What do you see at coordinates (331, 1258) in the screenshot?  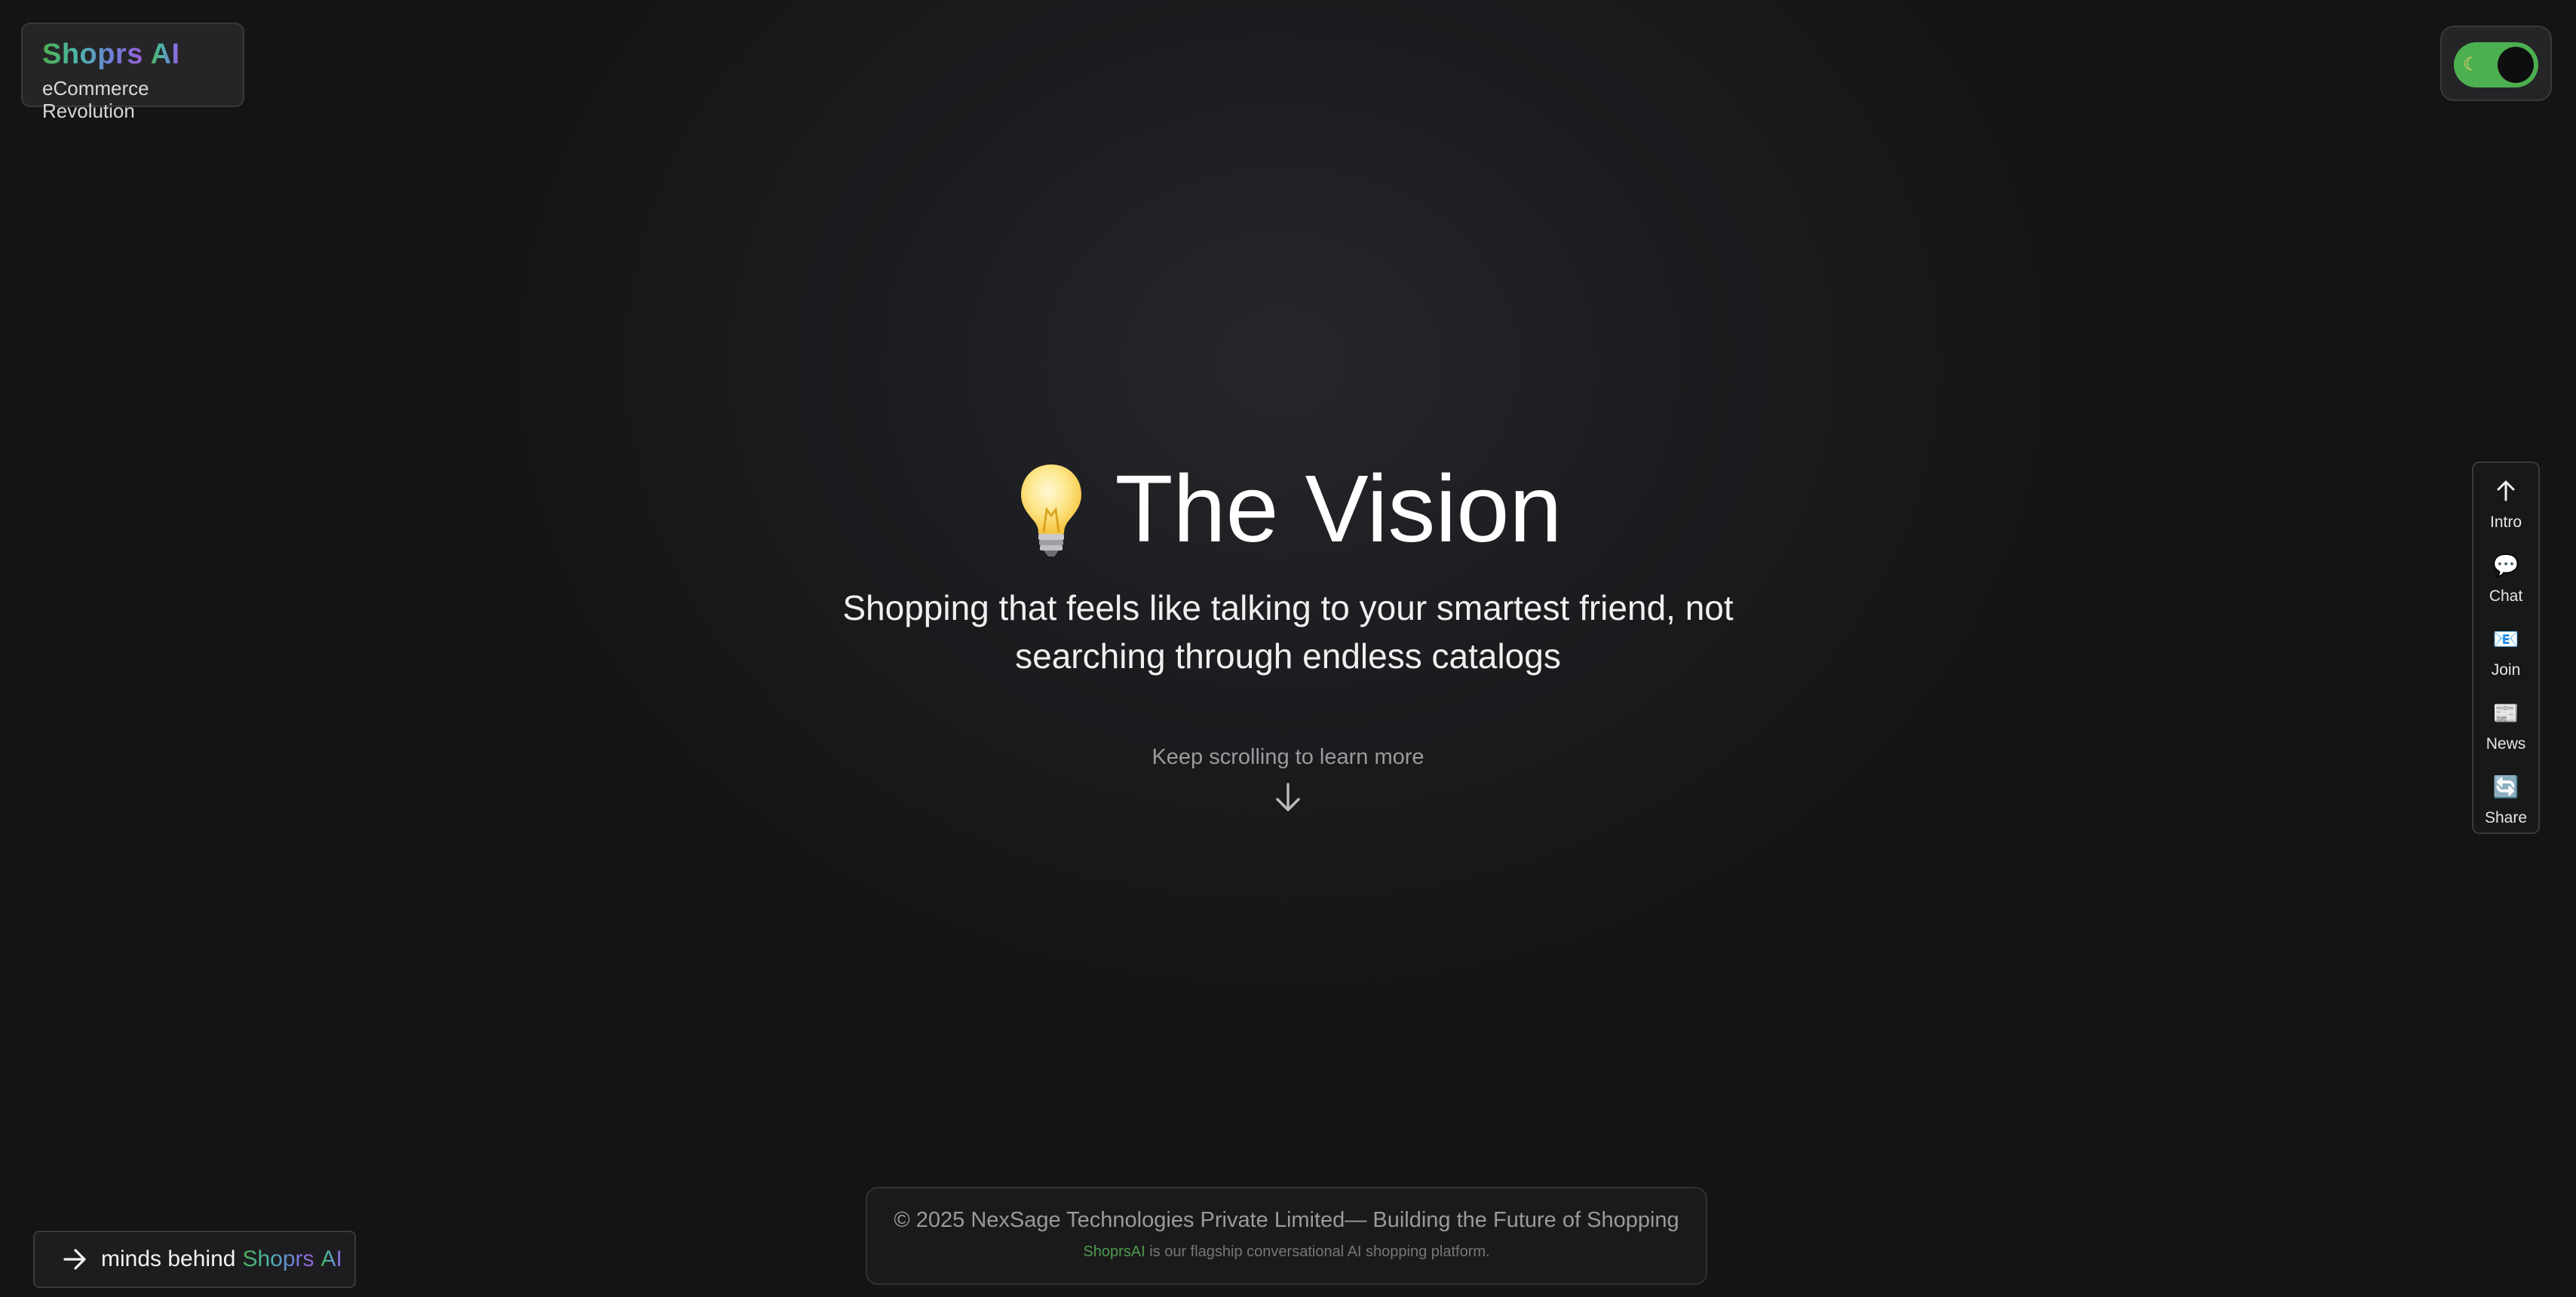 I see `minds-brand-suffix: AI` at bounding box center [331, 1258].